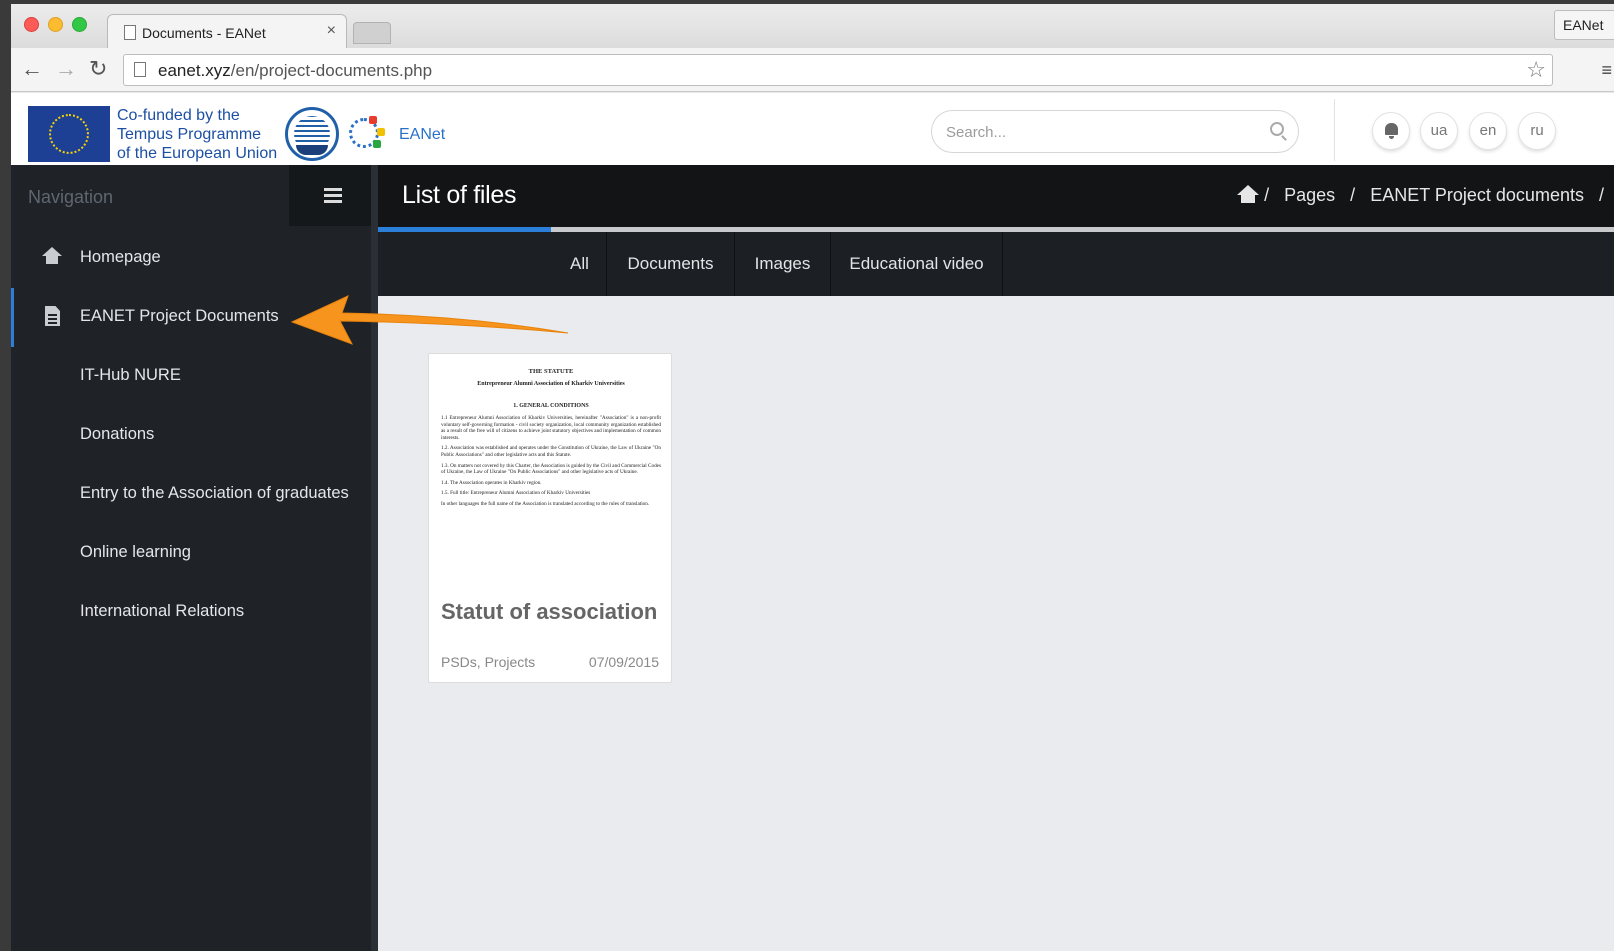 This screenshot has width=1614, height=951. Describe the element at coordinates (551, 371) in the screenshot. I see `preview-heading: THE STATUTE` at that location.